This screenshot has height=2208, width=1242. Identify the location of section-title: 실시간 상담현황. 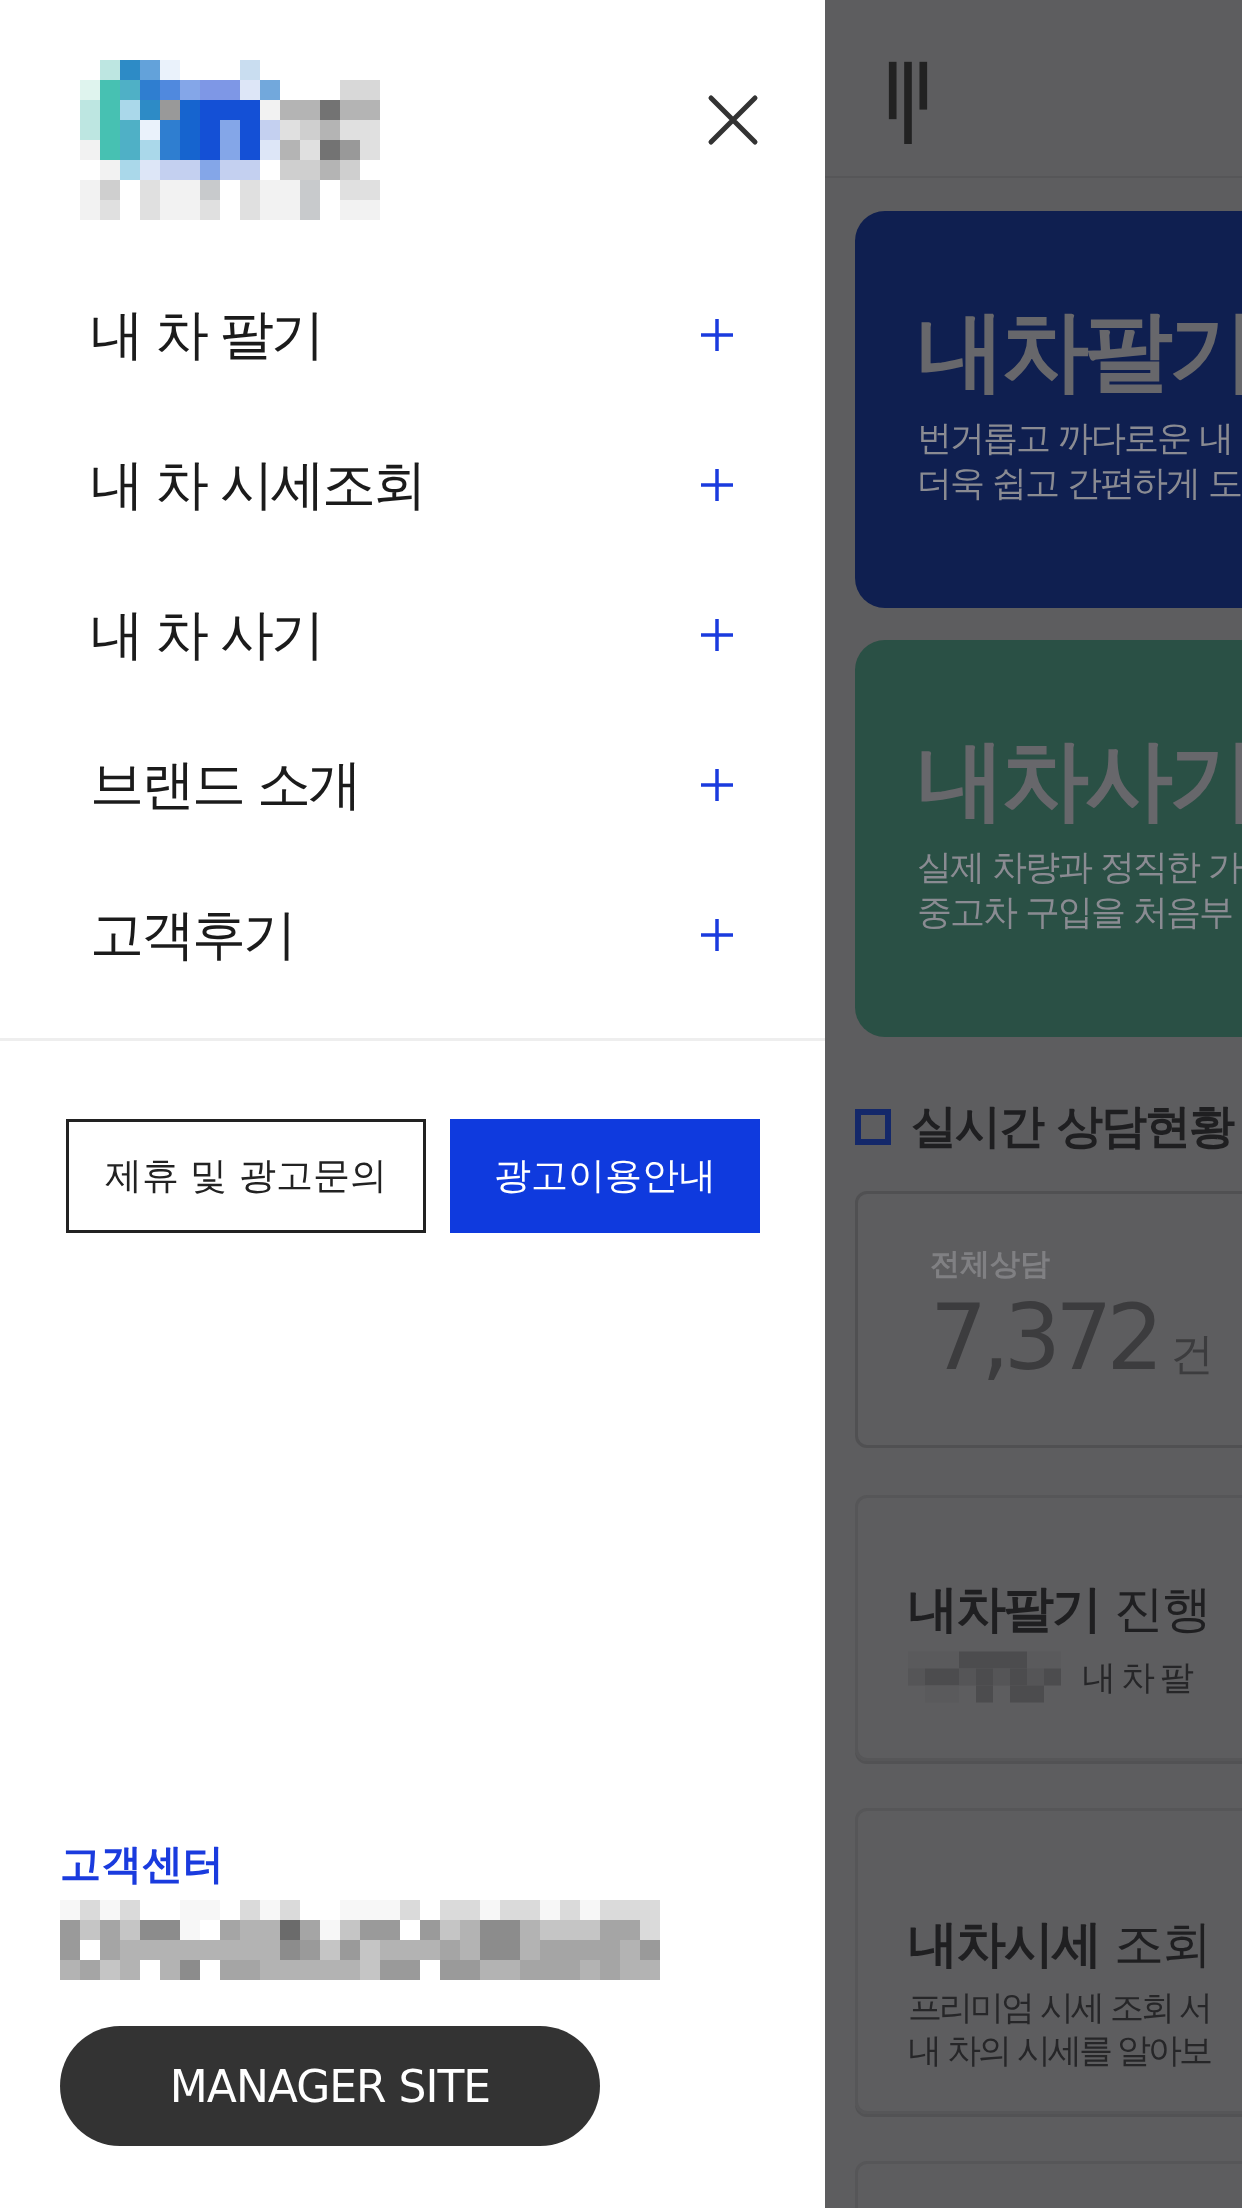
(1072, 1126).